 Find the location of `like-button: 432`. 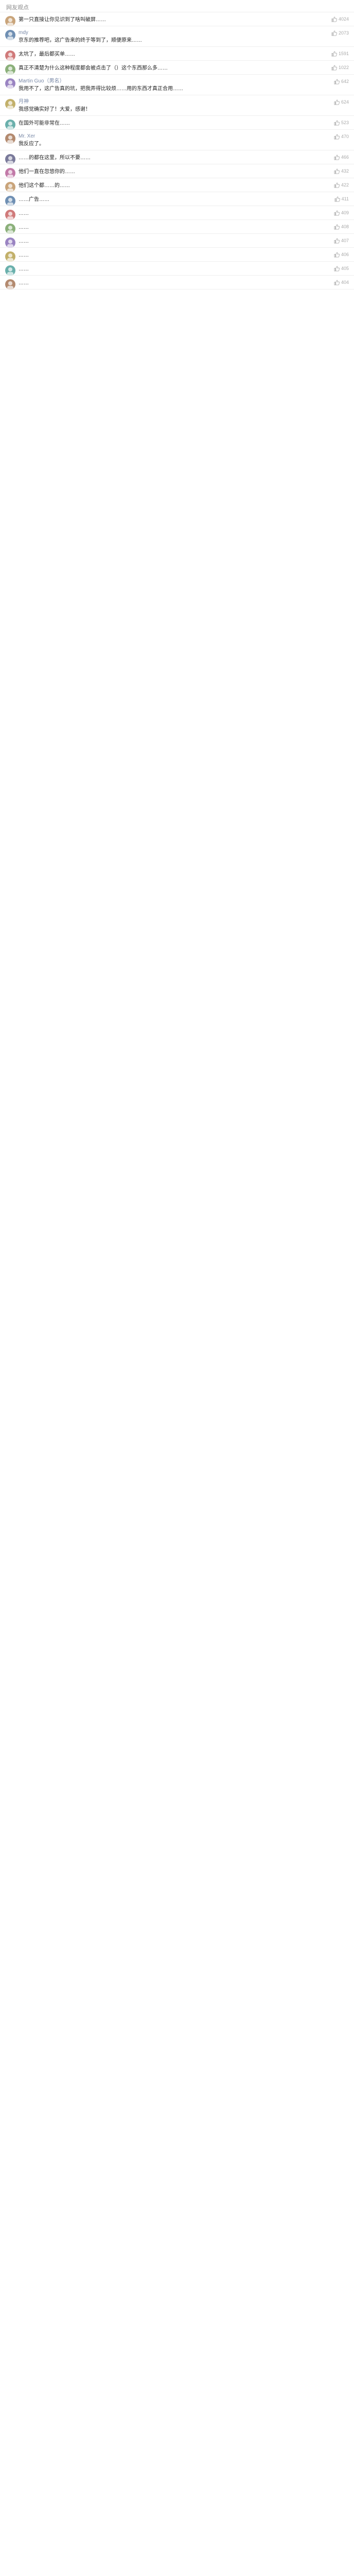

like-button: 432 is located at coordinates (342, 171).